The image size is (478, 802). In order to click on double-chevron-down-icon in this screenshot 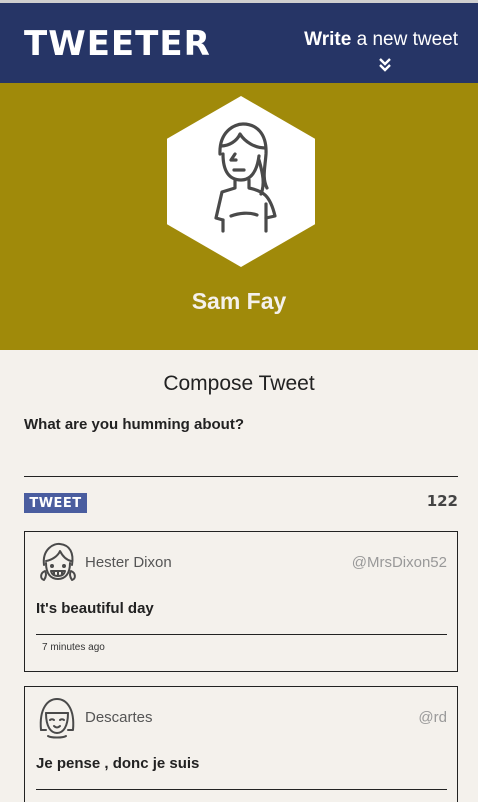, I will do `click(385, 65)`.